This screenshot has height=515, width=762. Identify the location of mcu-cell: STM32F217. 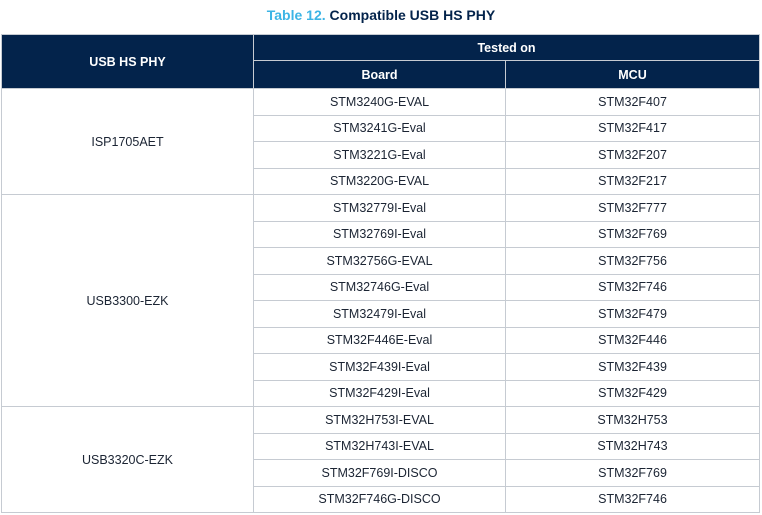
(632, 181).